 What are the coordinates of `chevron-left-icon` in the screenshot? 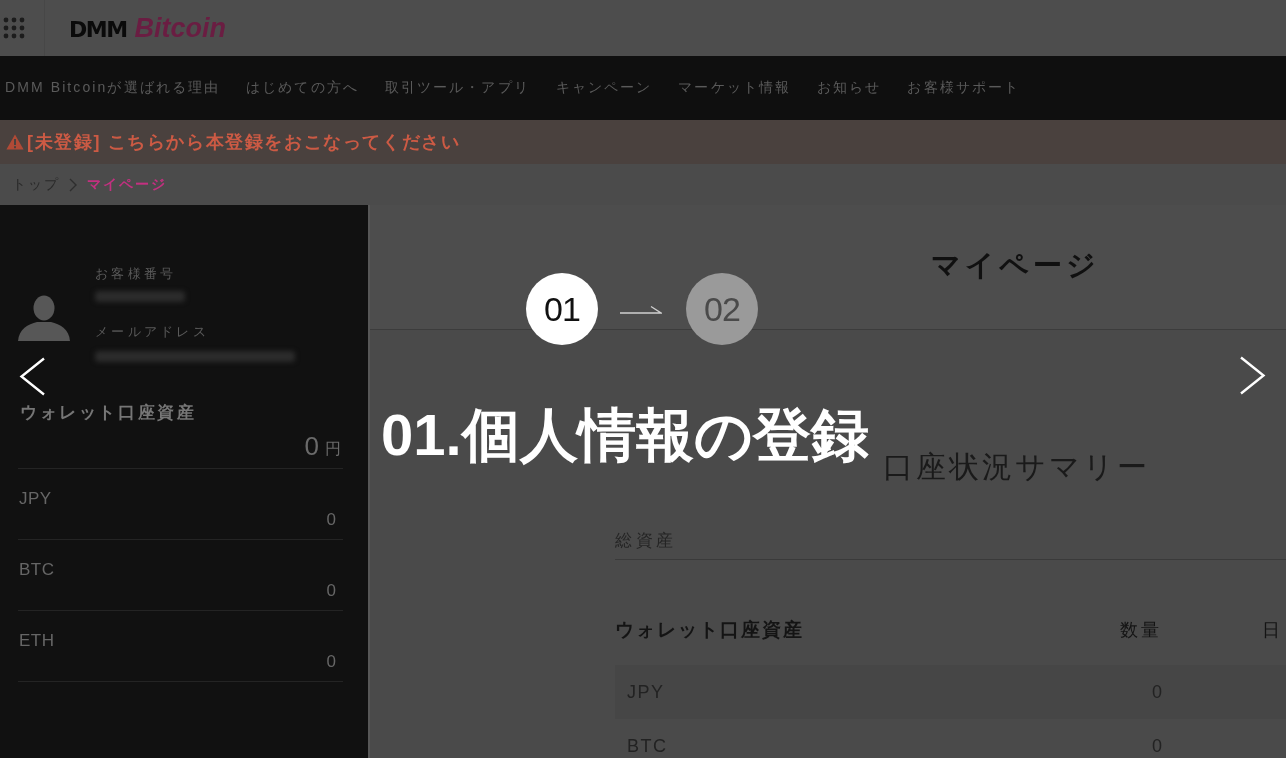 It's located at (32, 376).